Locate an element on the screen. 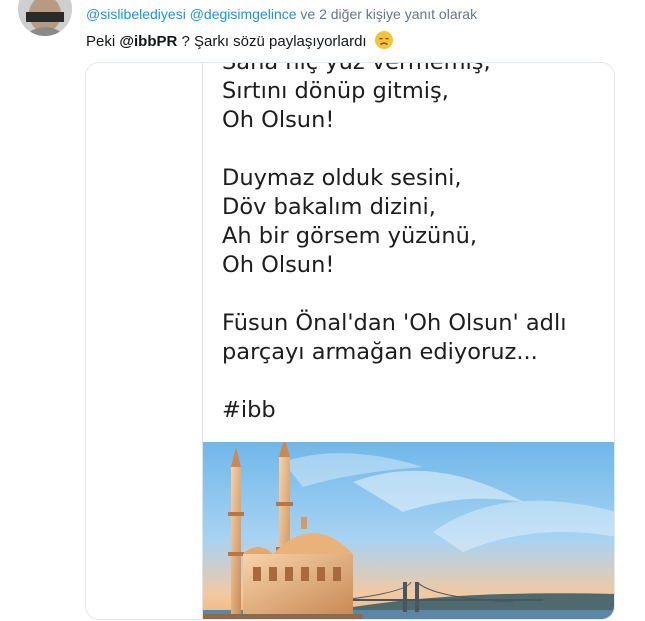 The width and height of the screenshot is (645, 621). poem-line: Füsun Önal'dan 'Oh Olsun' adlı is located at coordinates (394, 323).